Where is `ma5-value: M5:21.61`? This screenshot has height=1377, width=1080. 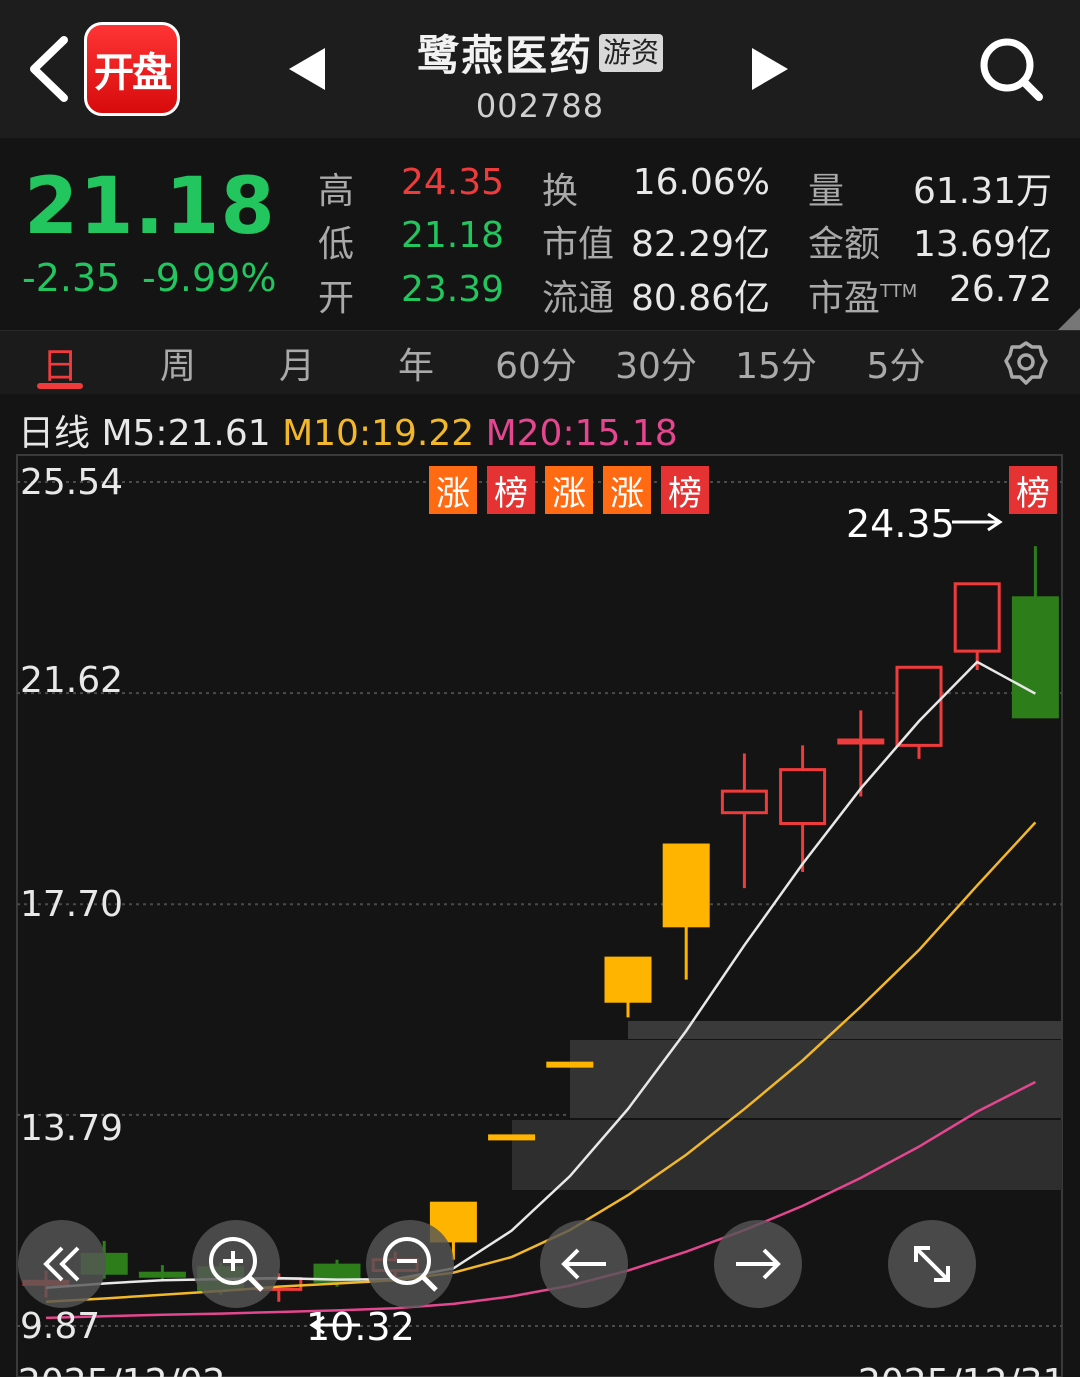
ma5-value: M5:21.61 is located at coordinates (186, 433).